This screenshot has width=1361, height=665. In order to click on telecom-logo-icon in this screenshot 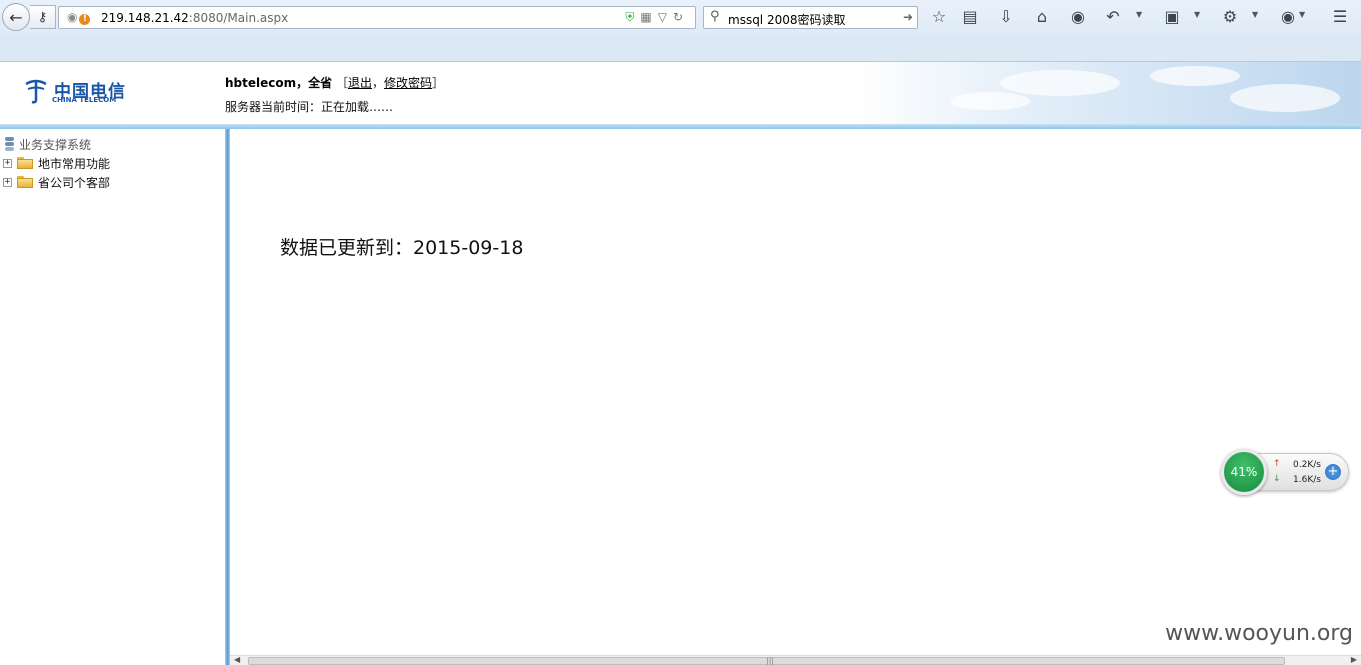, I will do `click(36, 91)`.